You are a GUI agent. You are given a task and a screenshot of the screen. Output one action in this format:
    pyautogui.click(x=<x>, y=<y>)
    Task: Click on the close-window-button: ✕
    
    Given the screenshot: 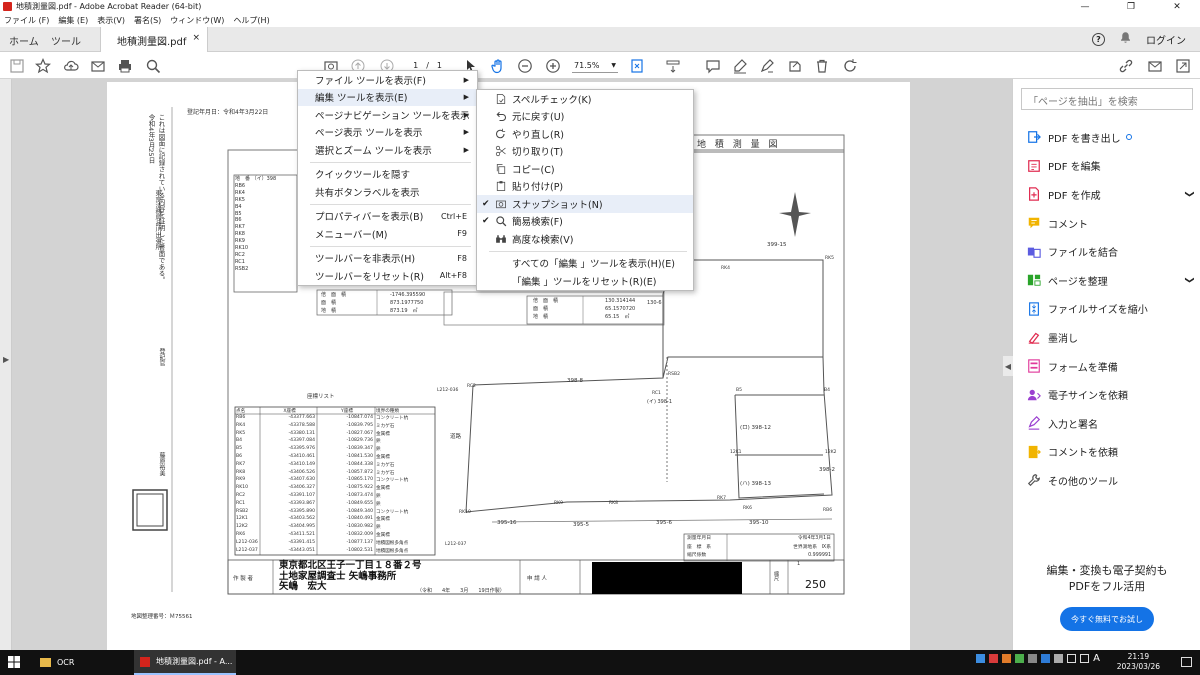 What is the action you would take?
    pyautogui.click(x=1177, y=6)
    